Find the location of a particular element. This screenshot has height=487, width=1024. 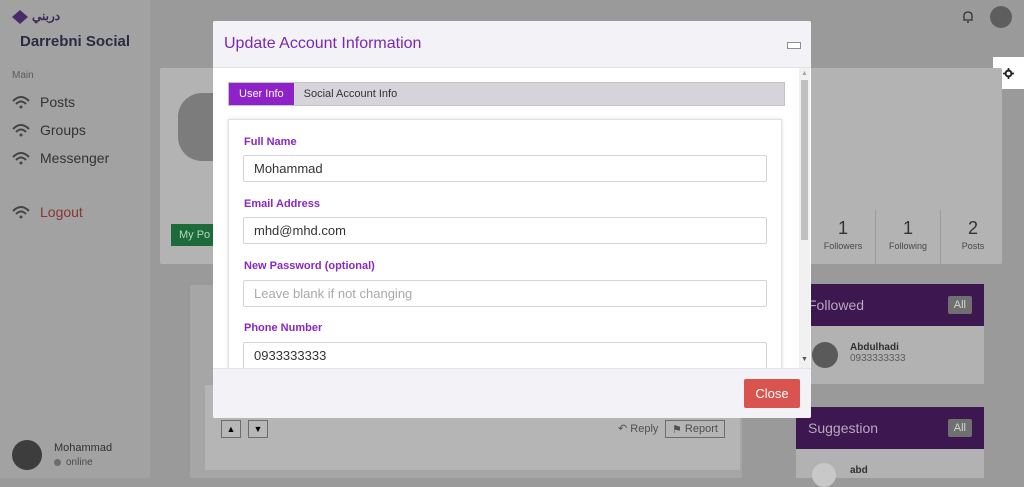

modal-header: Update Account Information is located at coordinates (512, 44).